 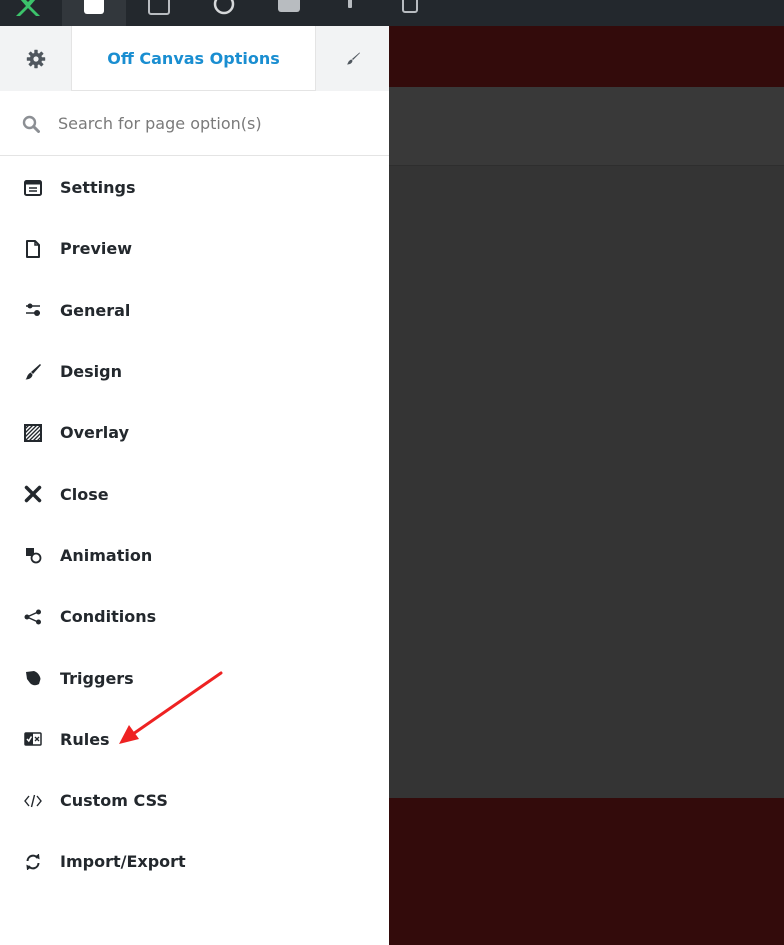 What do you see at coordinates (84, 494) in the screenshot?
I see `menu-item-label: Close` at bounding box center [84, 494].